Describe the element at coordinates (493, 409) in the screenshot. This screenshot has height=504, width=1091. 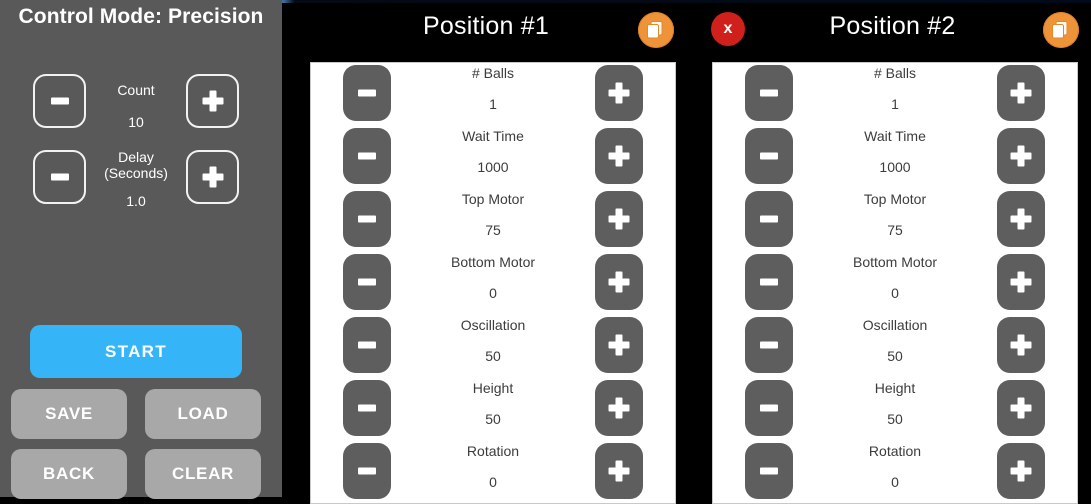
I see `setting-row: Height 50` at that location.